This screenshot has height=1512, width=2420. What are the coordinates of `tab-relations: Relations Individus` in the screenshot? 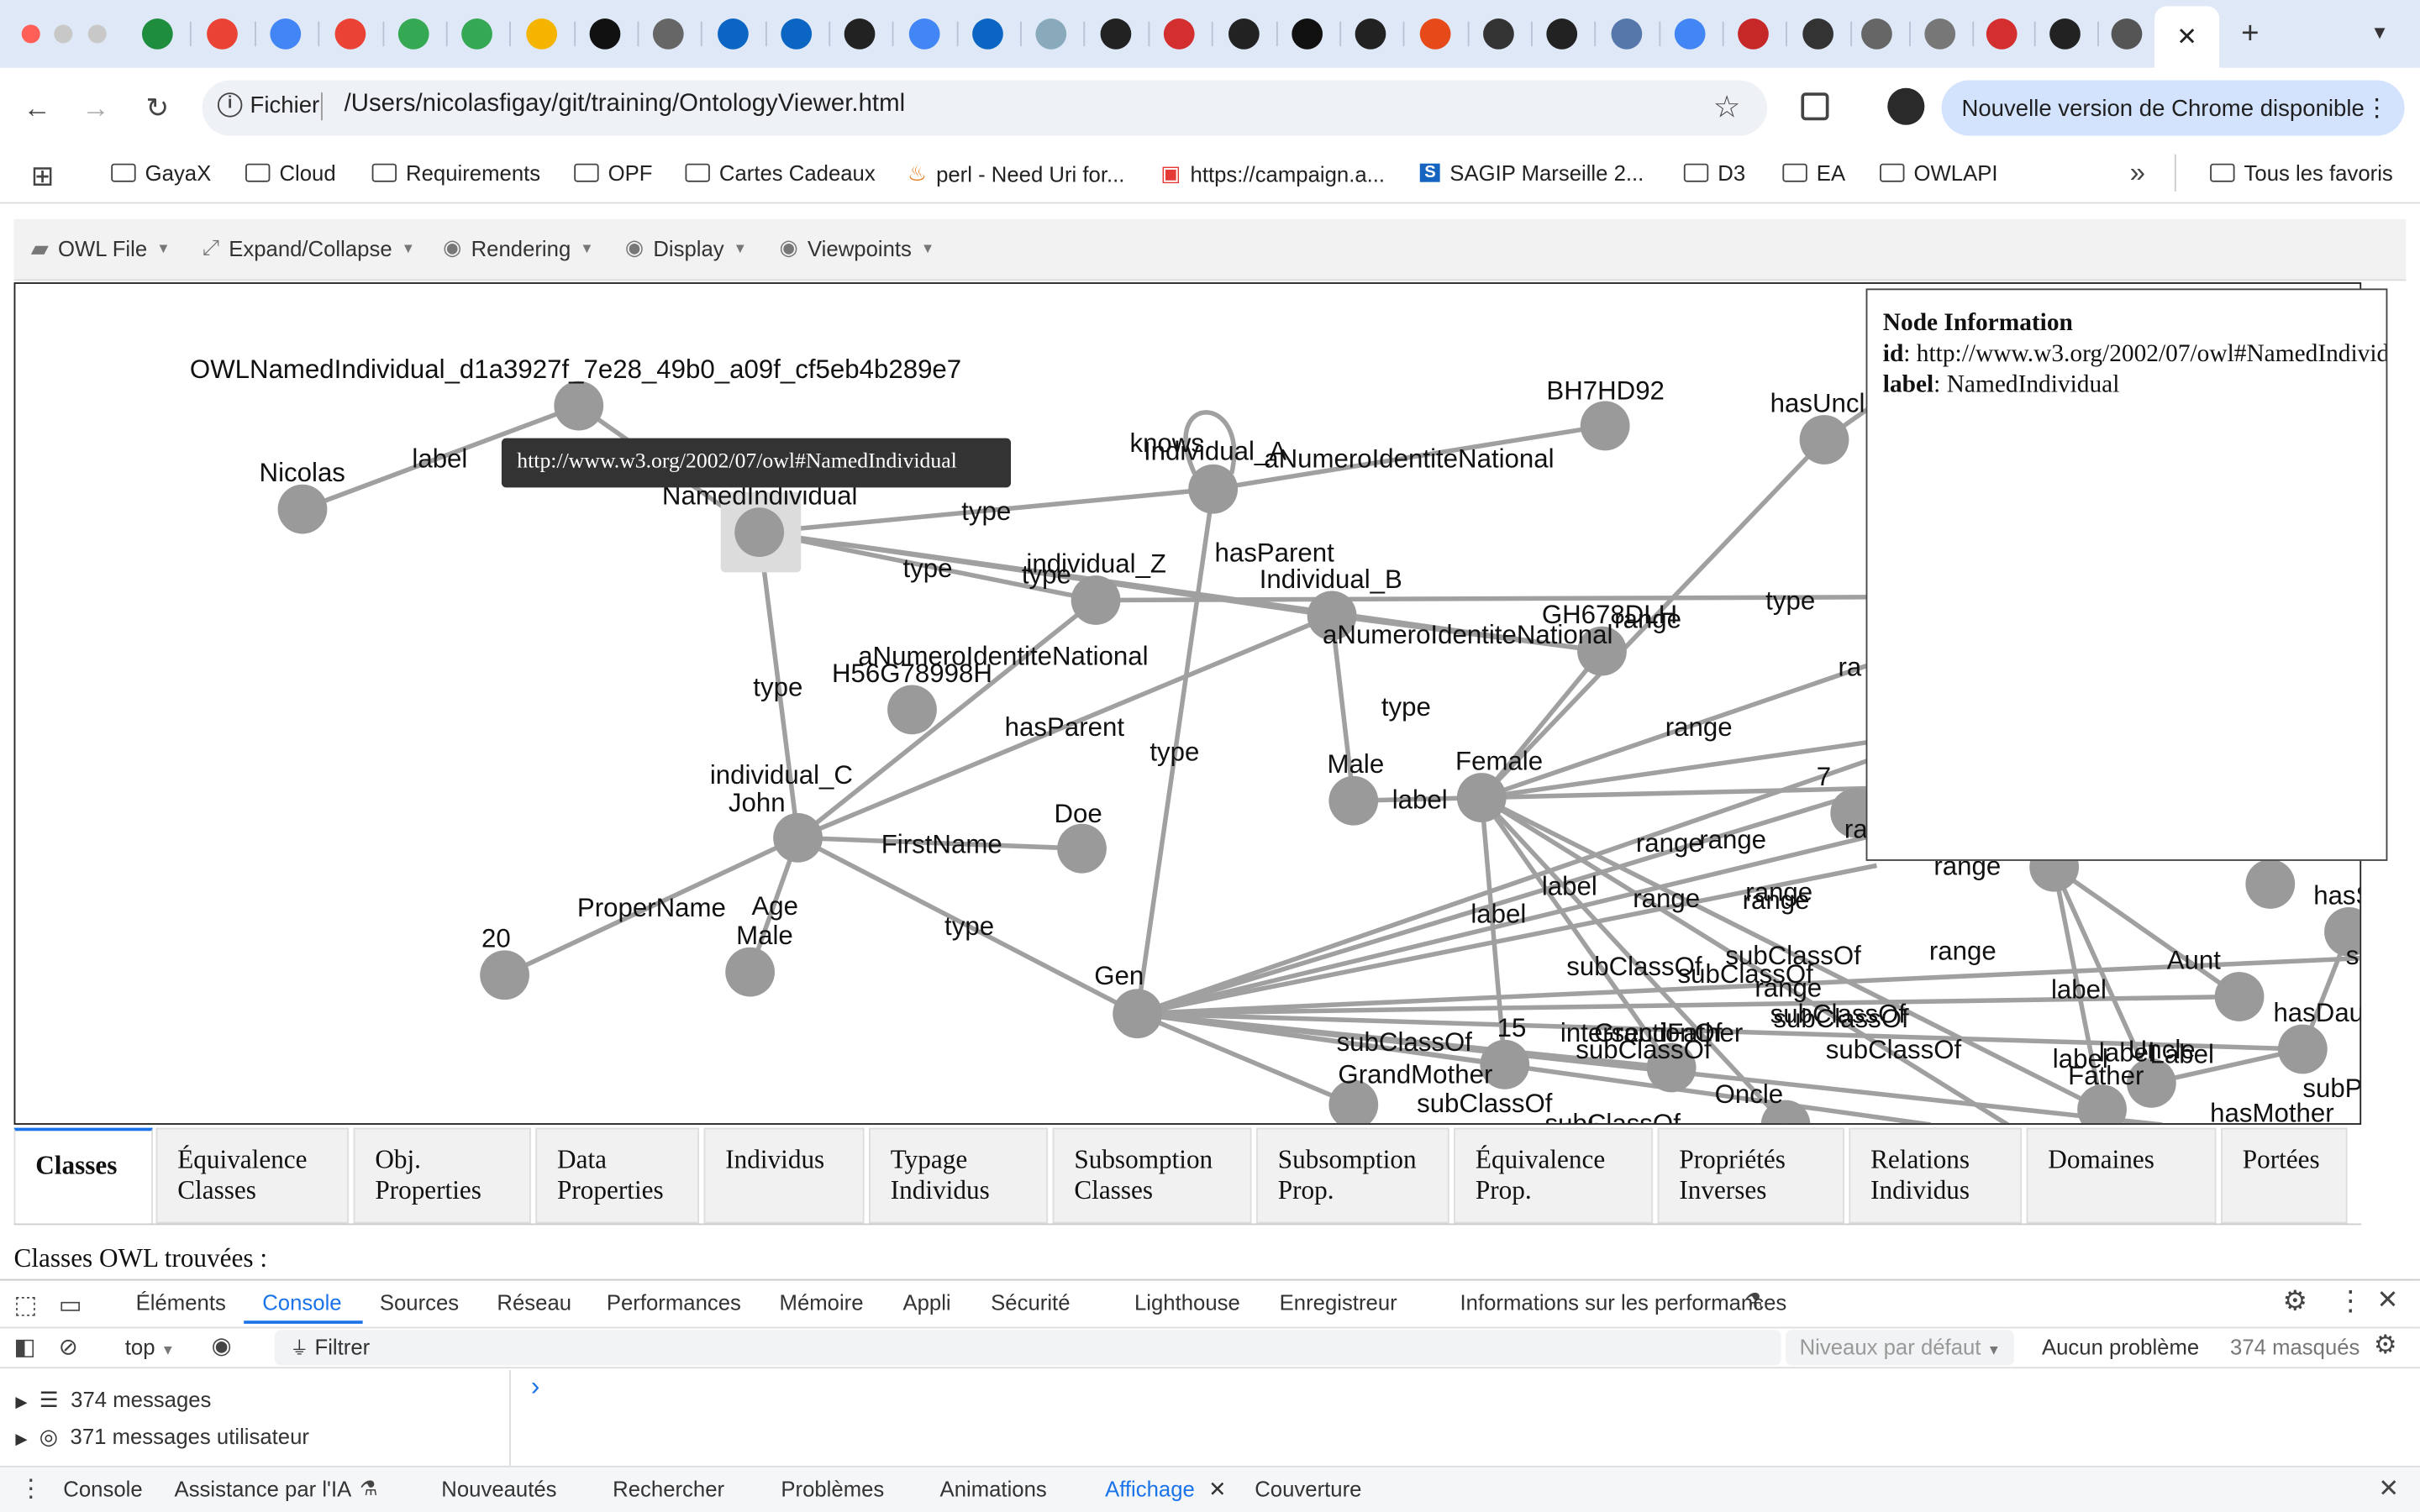 It's located at (1936, 1175).